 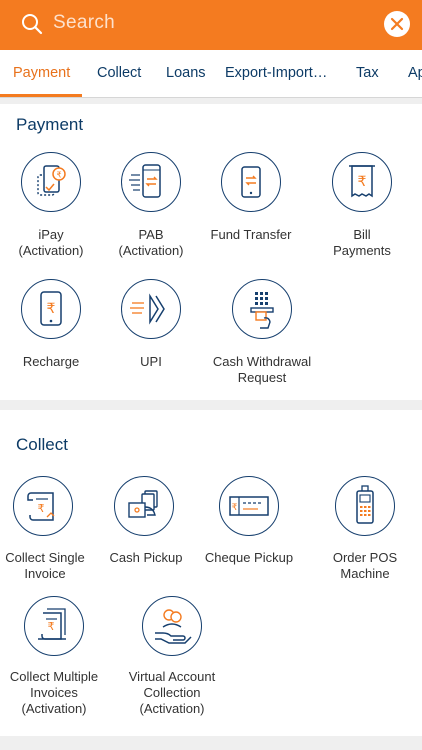 I want to click on bill-icon: ₹, so click(x=362, y=182).